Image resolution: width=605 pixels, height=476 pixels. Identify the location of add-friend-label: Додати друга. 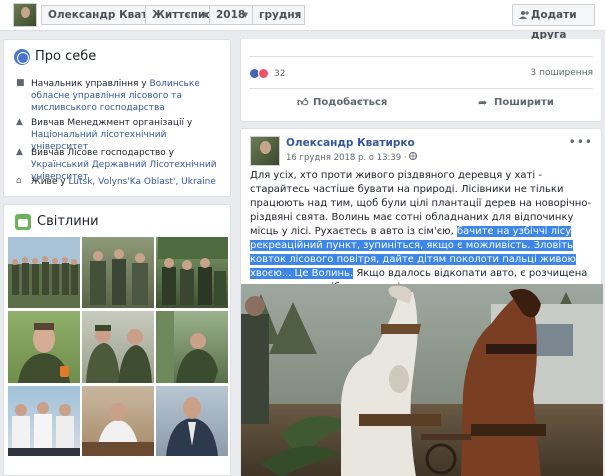
(554, 25).